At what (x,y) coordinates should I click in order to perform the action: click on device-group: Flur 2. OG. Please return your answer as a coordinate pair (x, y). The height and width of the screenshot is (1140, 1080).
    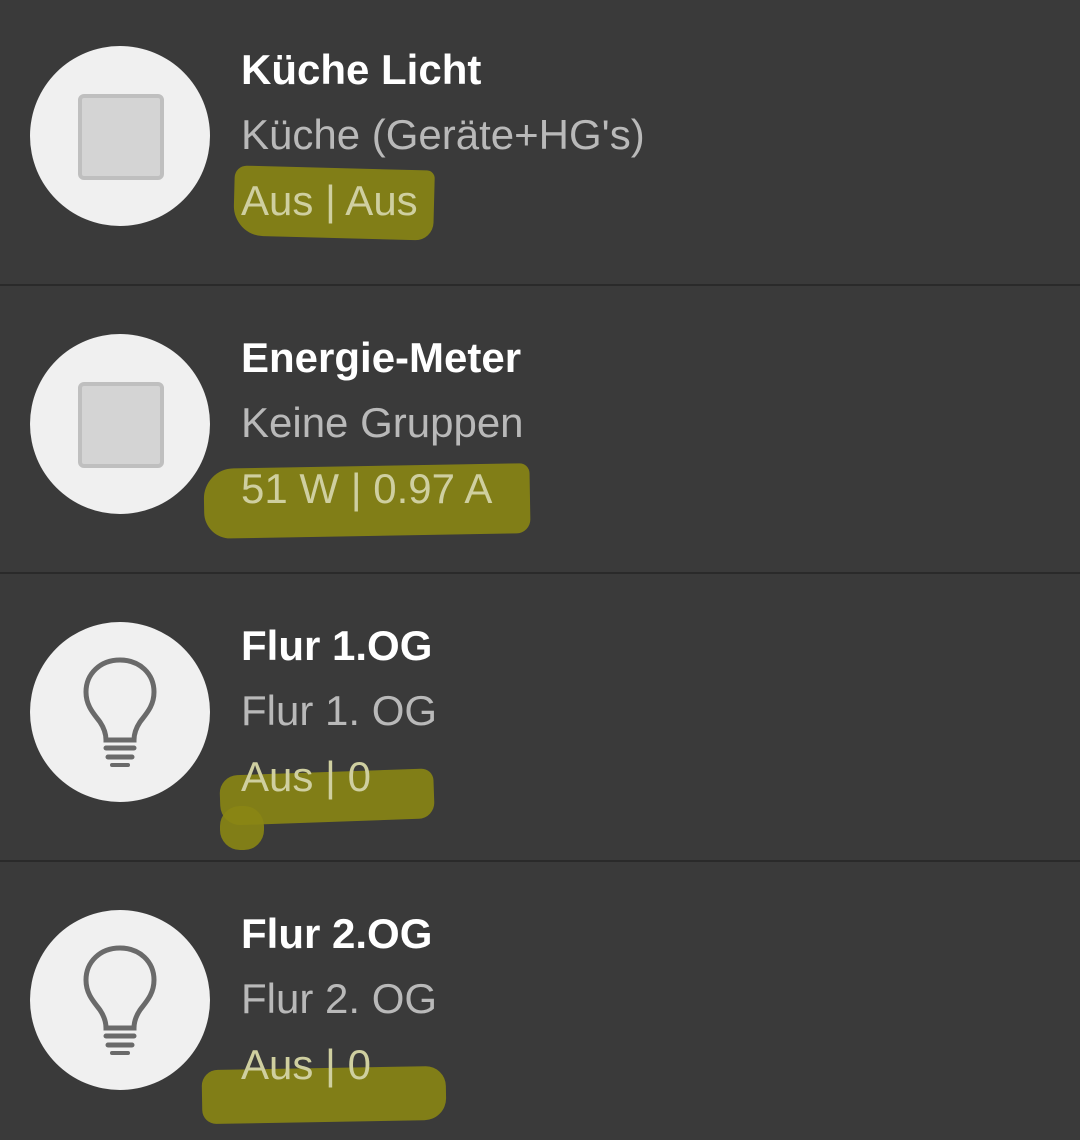
    Looking at the image, I should click on (339, 998).